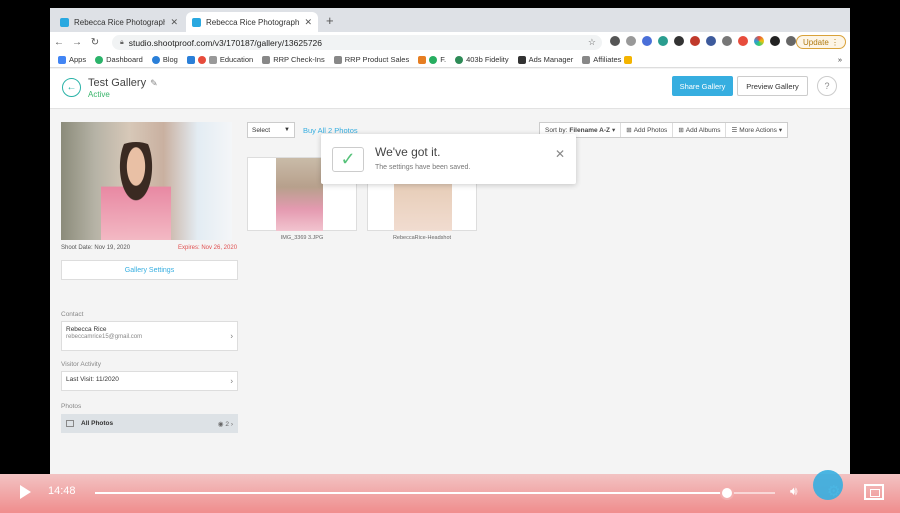  What do you see at coordinates (443, 59) in the screenshot?
I see `bookmark-label: F.` at bounding box center [443, 59].